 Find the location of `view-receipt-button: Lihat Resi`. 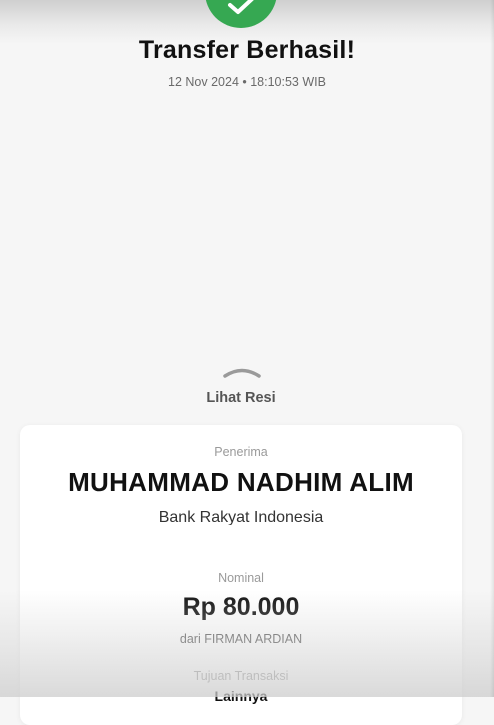

view-receipt-button: Lihat Resi is located at coordinates (241, 398).